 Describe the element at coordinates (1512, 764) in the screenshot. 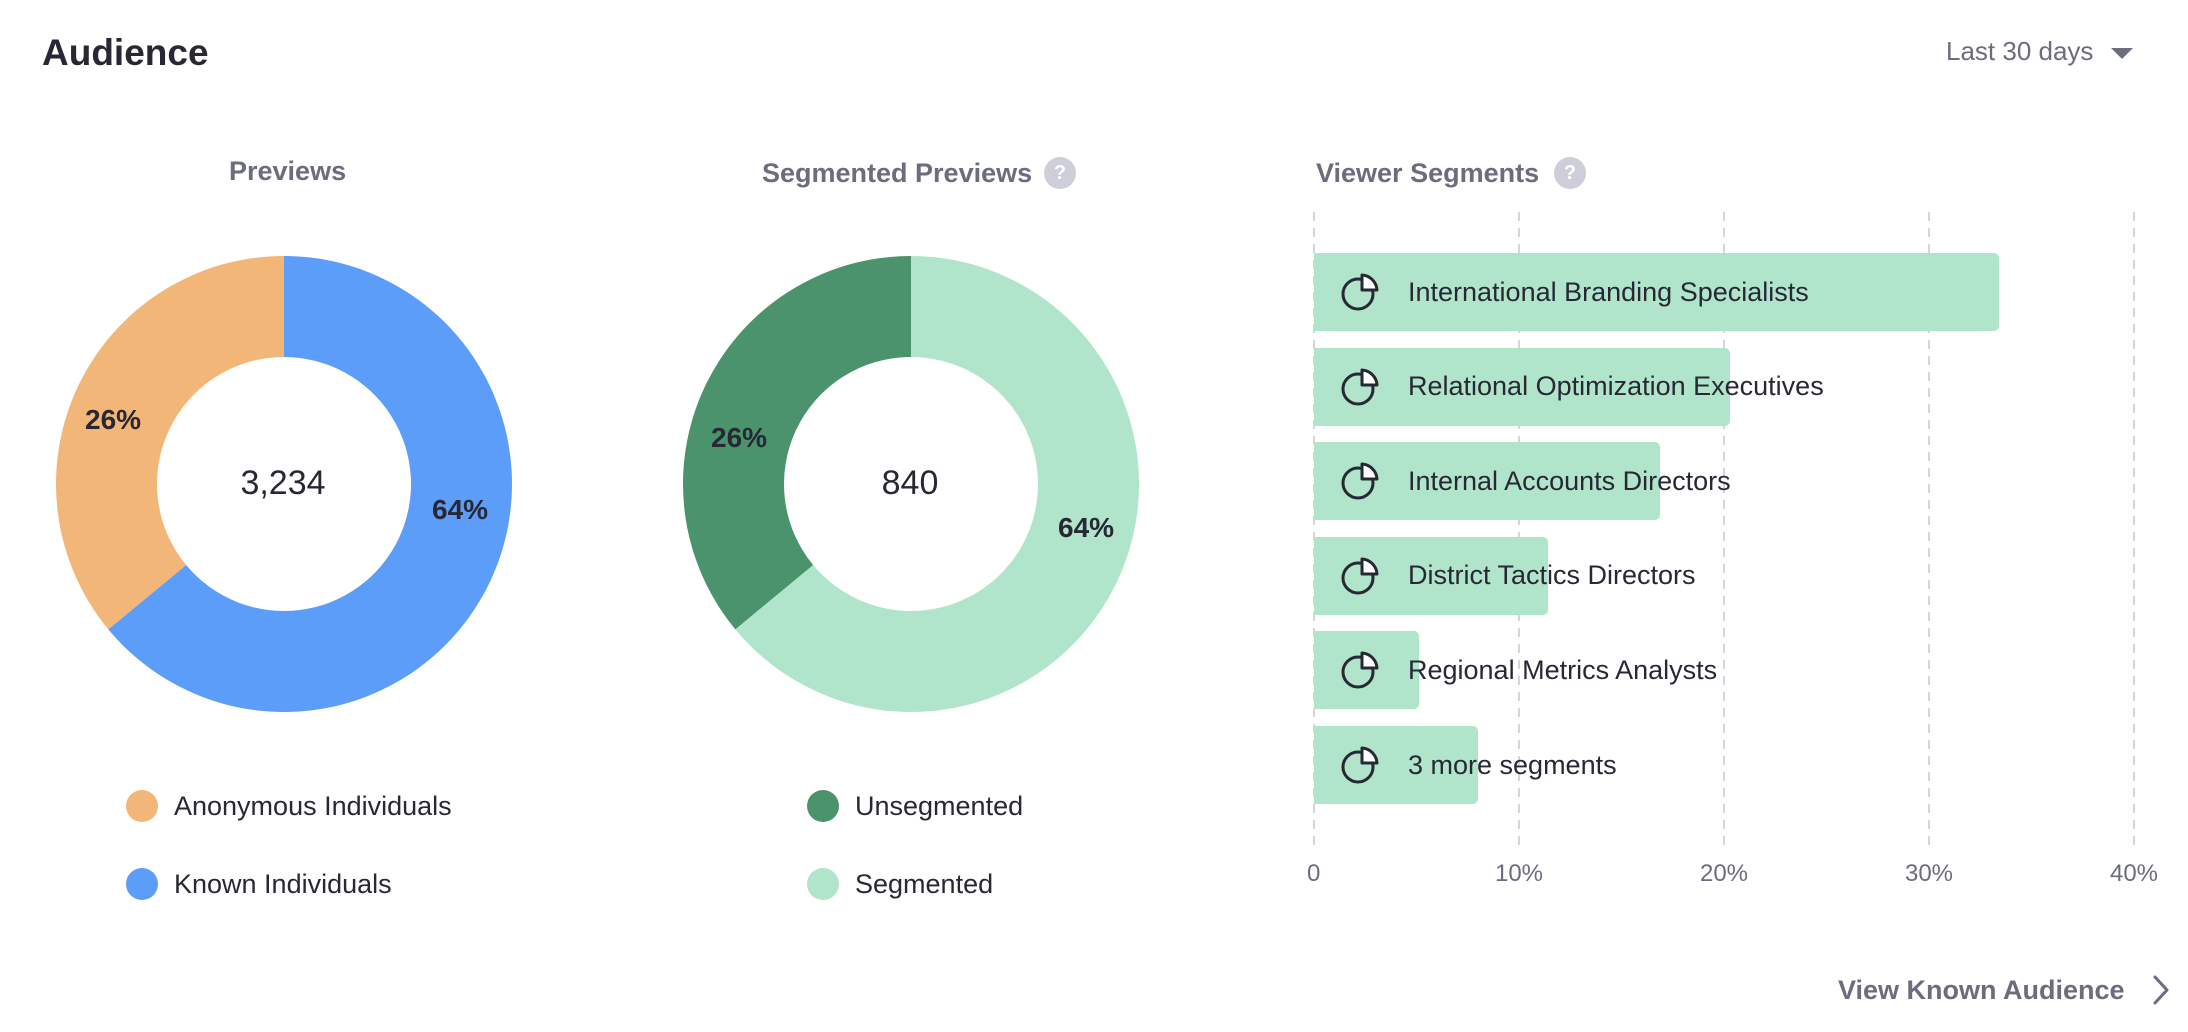

I see `segment-bar-label: 3 more segments` at that location.